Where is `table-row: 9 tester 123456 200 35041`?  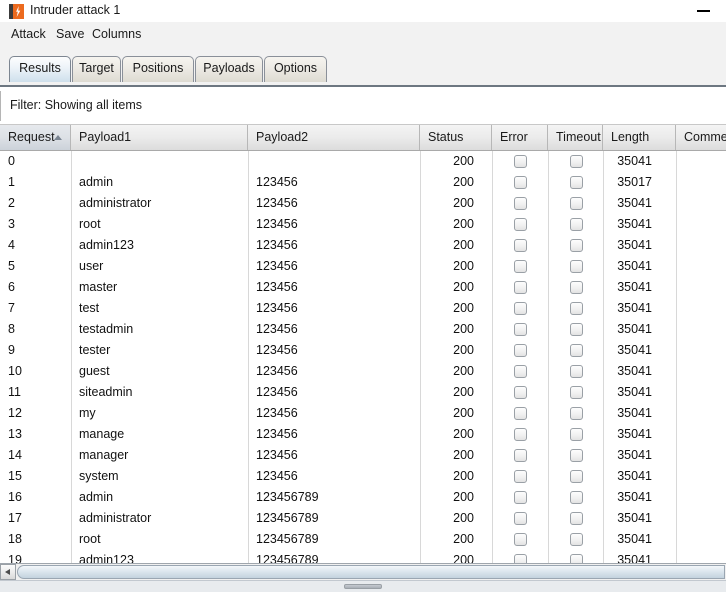 table-row: 9 tester 123456 200 35041 is located at coordinates (363, 350).